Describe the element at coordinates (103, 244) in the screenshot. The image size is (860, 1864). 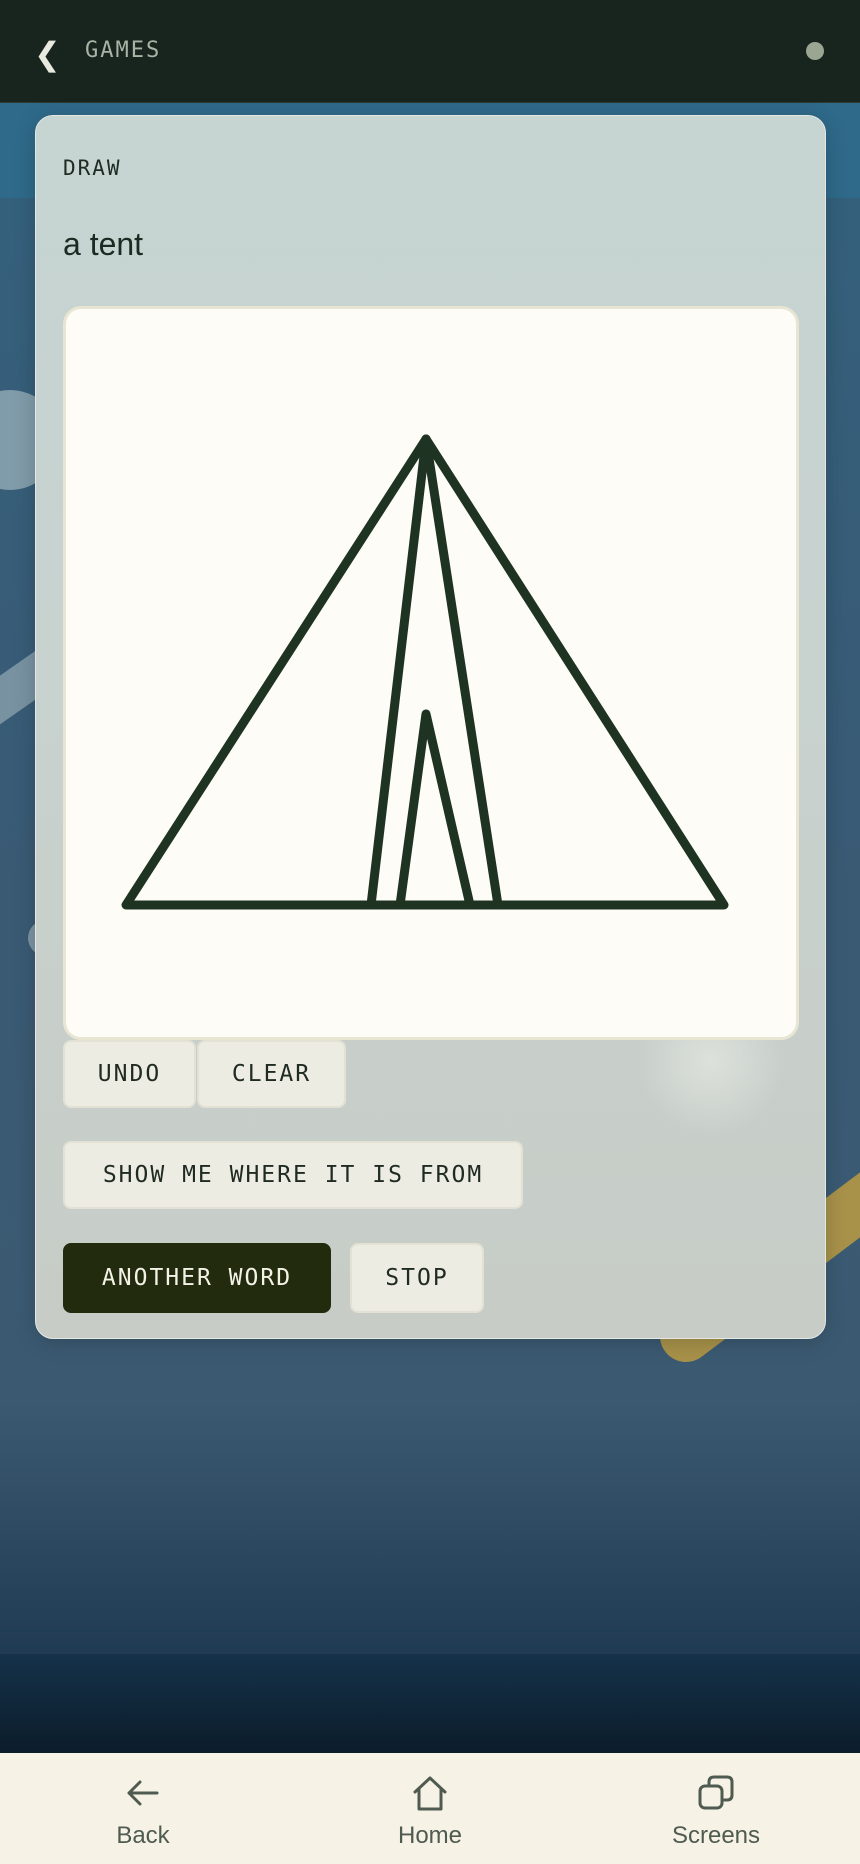
I see `prompt-word: a tent` at that location.